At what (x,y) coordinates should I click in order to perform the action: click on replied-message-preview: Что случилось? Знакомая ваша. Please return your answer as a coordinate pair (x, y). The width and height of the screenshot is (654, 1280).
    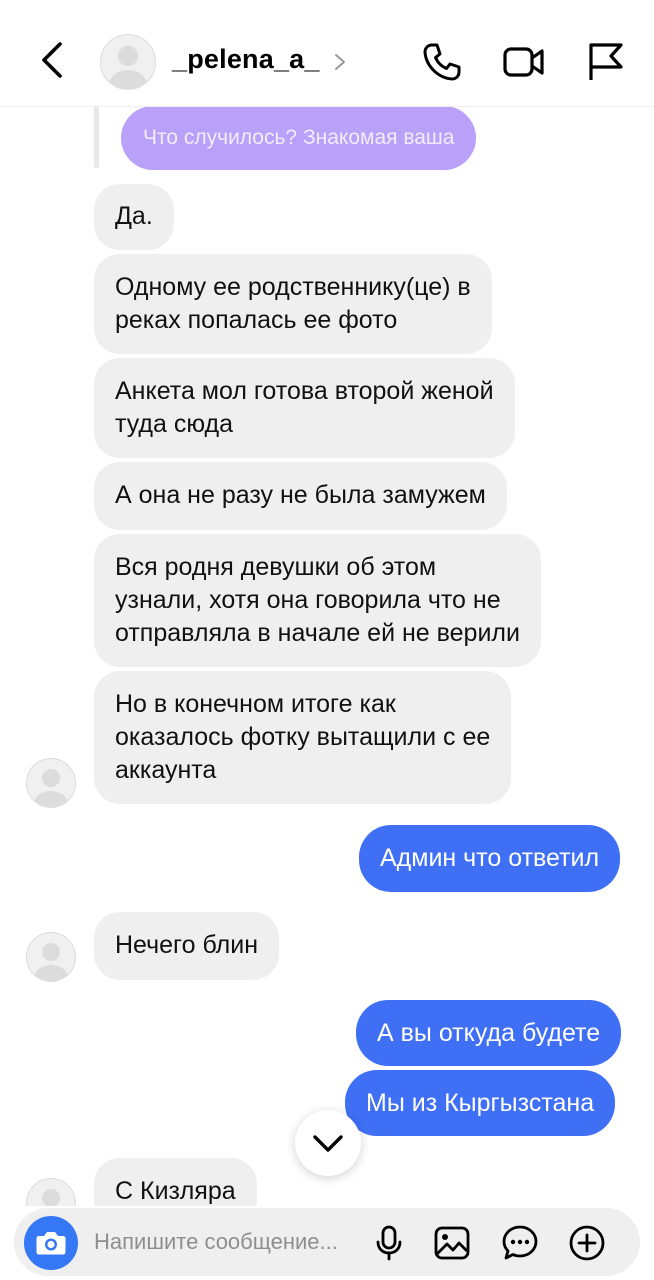
    Looking at the image, I should click on (299, 138).